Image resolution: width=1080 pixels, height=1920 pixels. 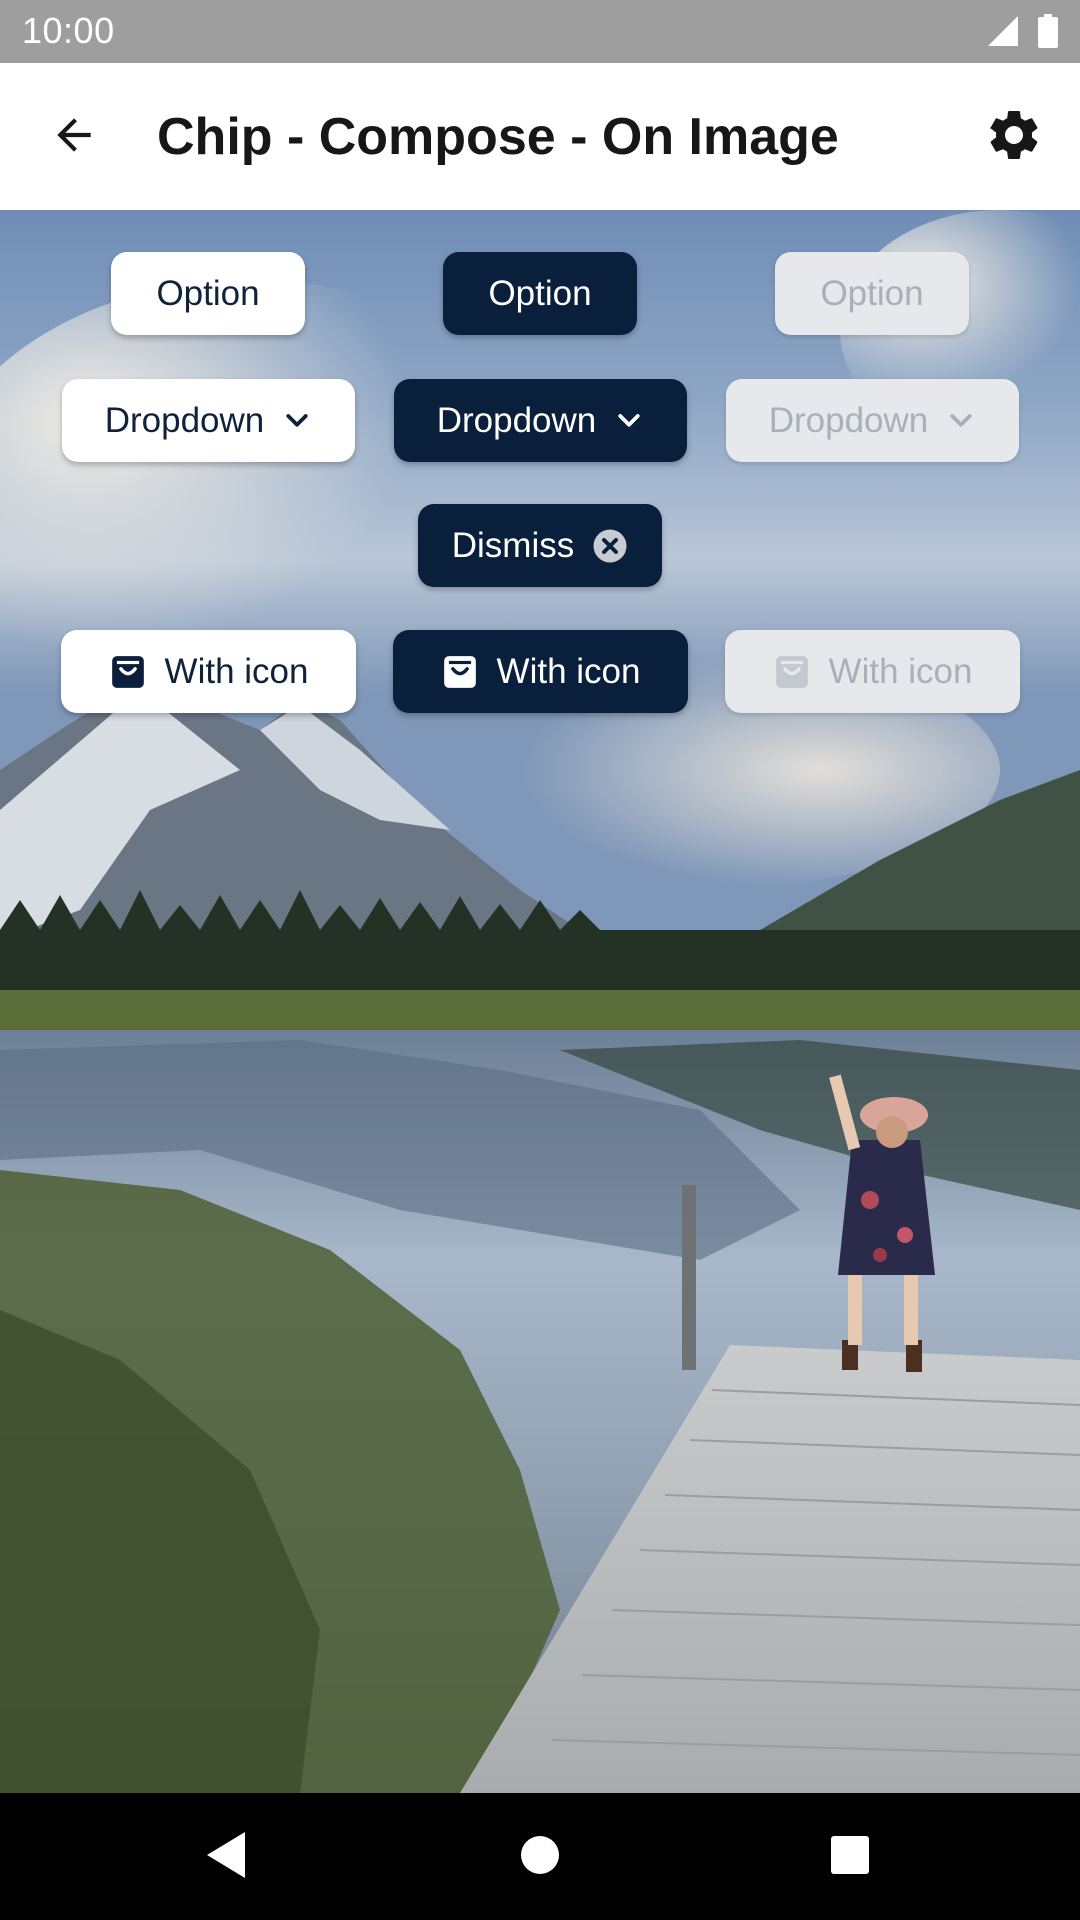 I want to click on dismiss-chip-label: Dismiss, so click(x=513, y=545).